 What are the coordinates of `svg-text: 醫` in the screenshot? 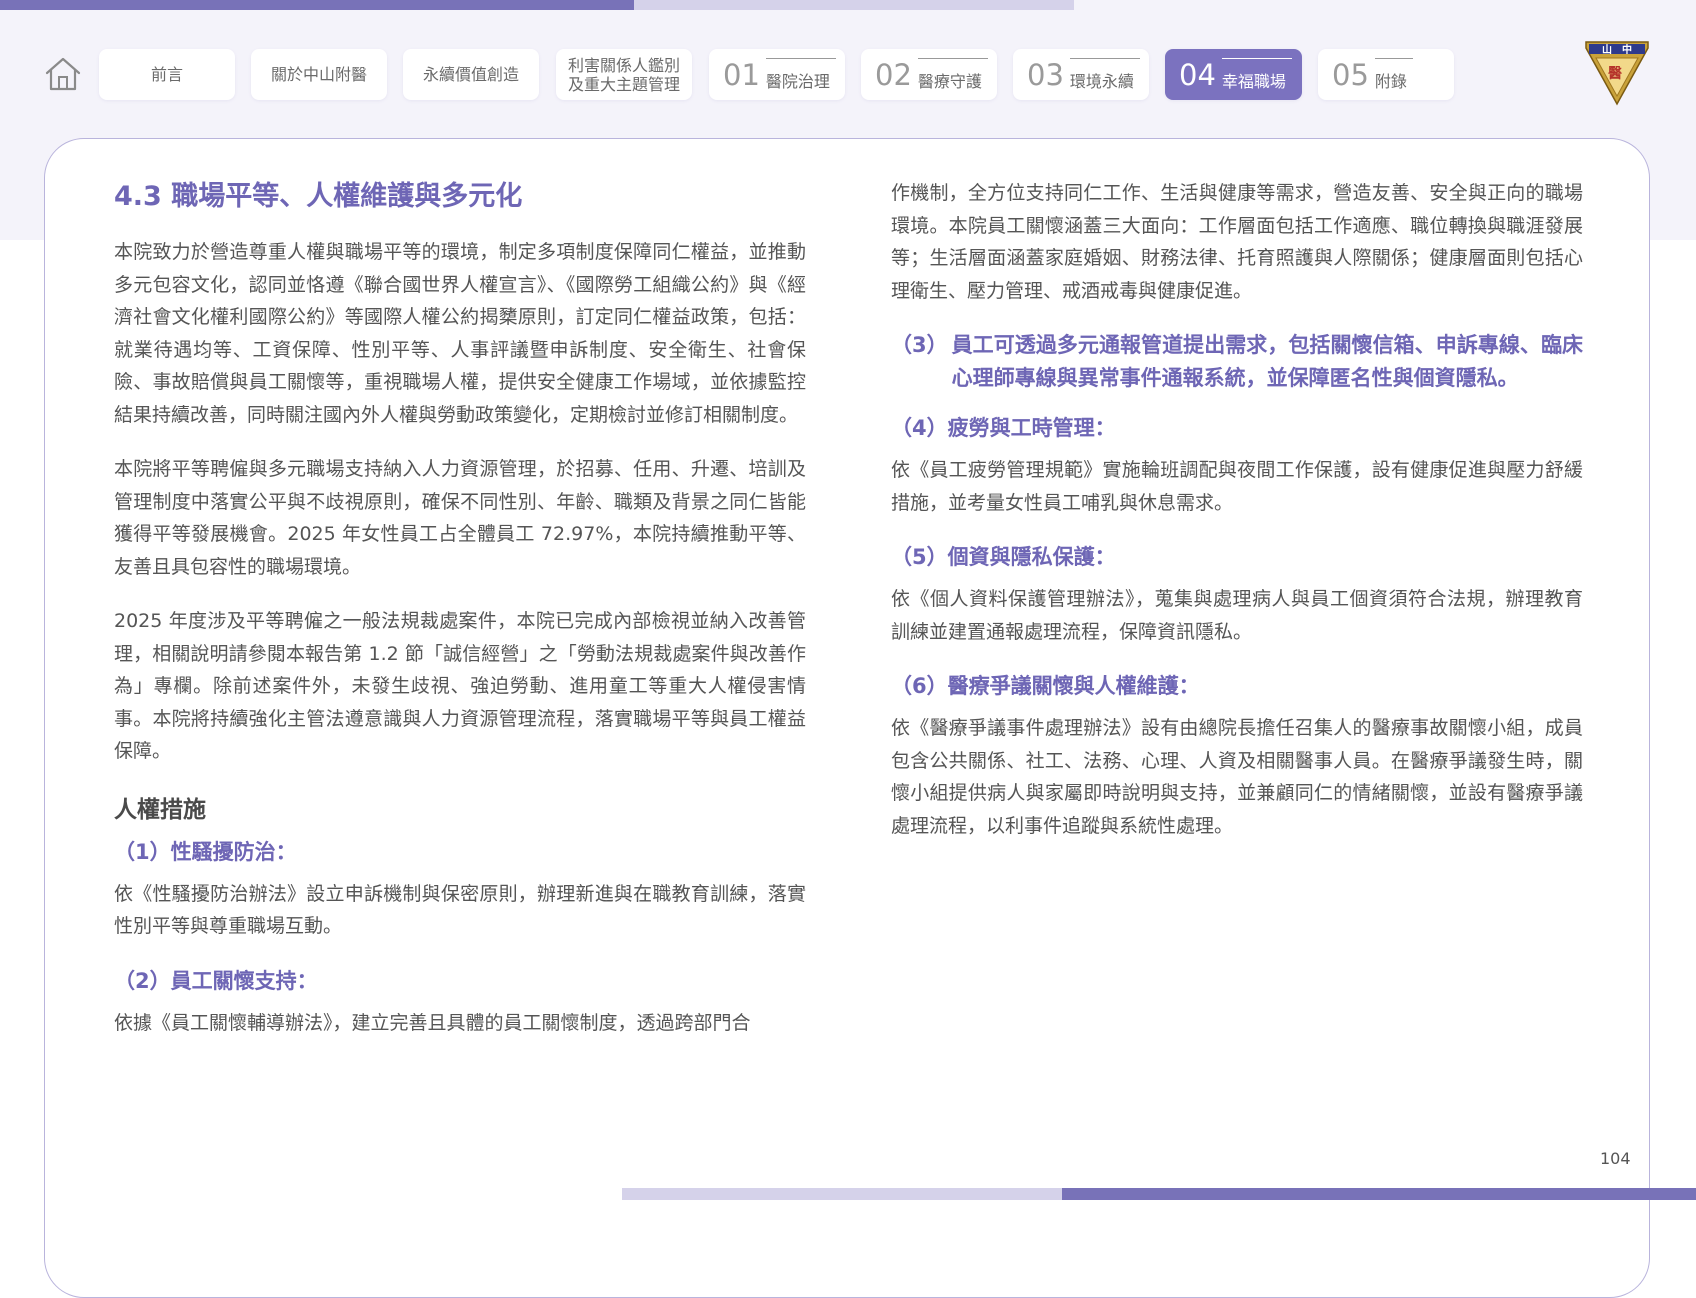 It's located at (1615, 73).